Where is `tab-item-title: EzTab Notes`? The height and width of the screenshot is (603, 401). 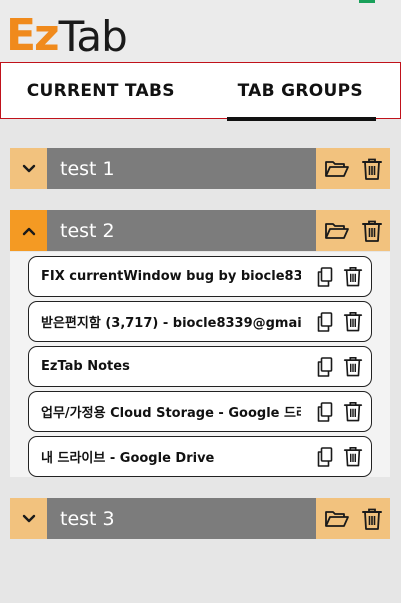
tab-item-title: EzTab Notes is located at coordinates (85, 366).